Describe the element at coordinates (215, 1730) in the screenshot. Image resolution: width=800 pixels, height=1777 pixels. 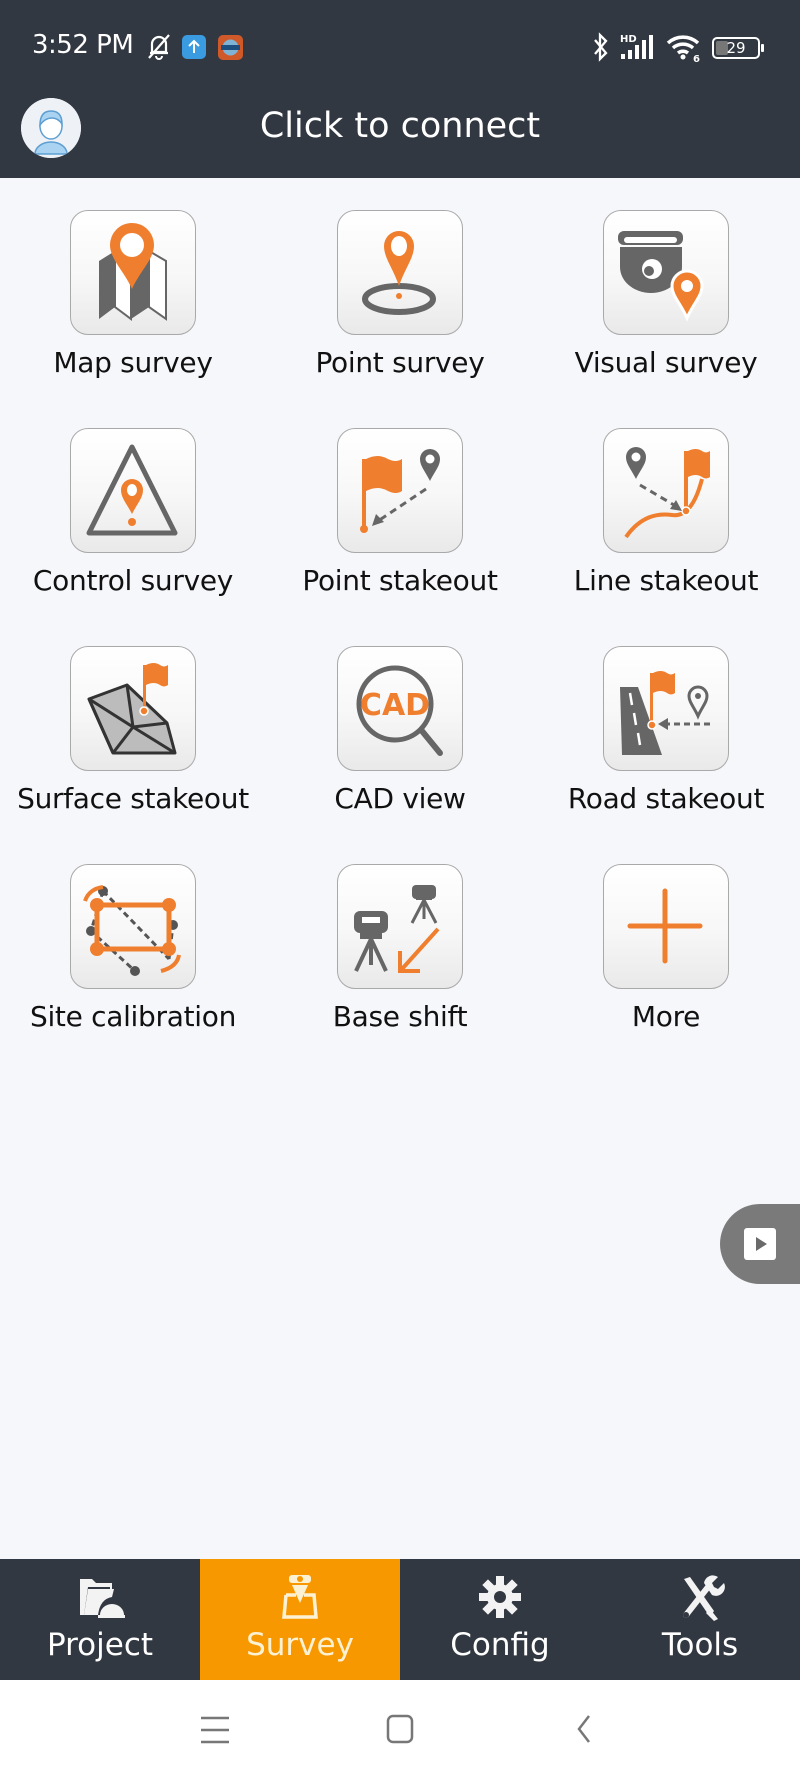
I see `menu-icon` at that location.